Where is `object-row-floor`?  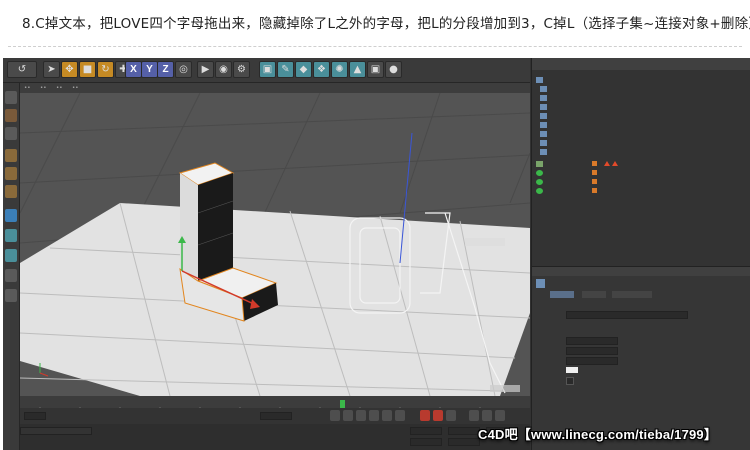 object-row-floor is located at coordinates (641, 173).